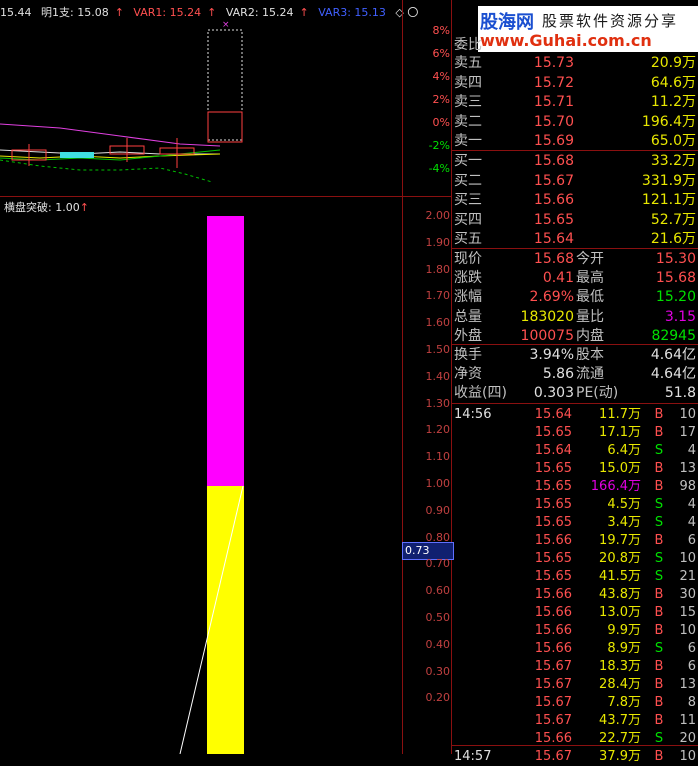  What do you see at coordinates (468, 374) in the screenshot?
I see `stat-label: 净资` at bounding box center [468, 374].